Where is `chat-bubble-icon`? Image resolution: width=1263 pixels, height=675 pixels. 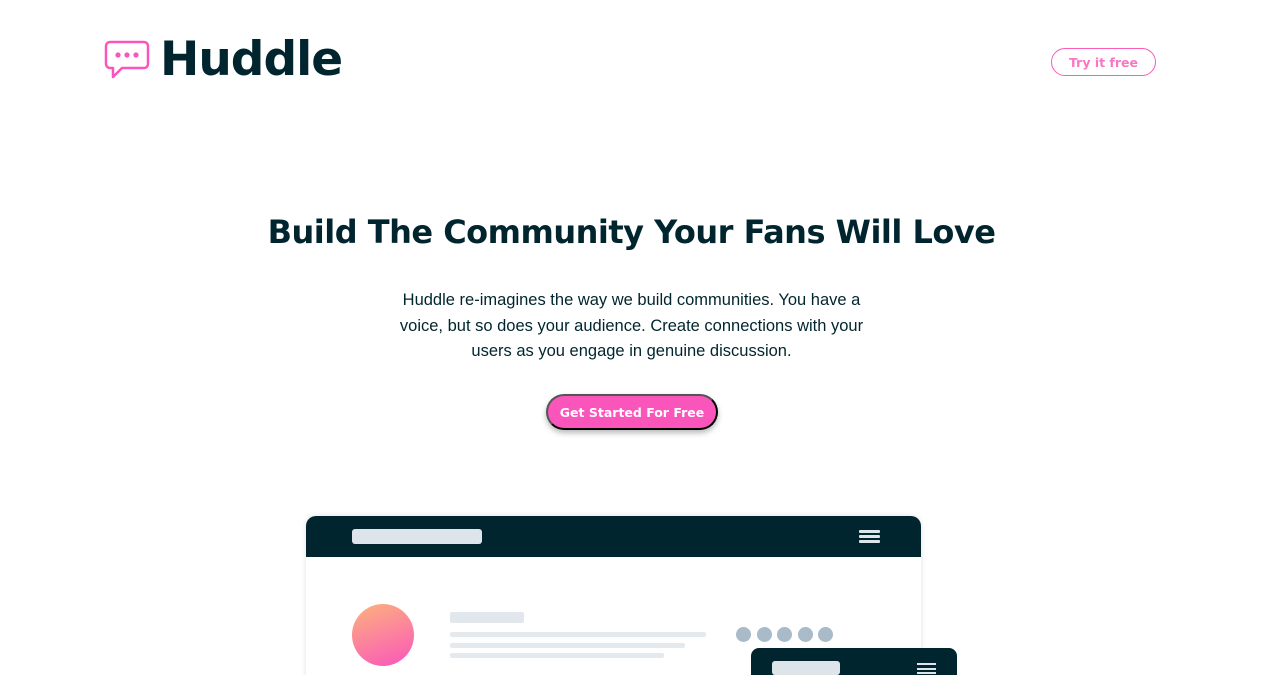 chat-bubble-icon is located at coordinates (127, 59).